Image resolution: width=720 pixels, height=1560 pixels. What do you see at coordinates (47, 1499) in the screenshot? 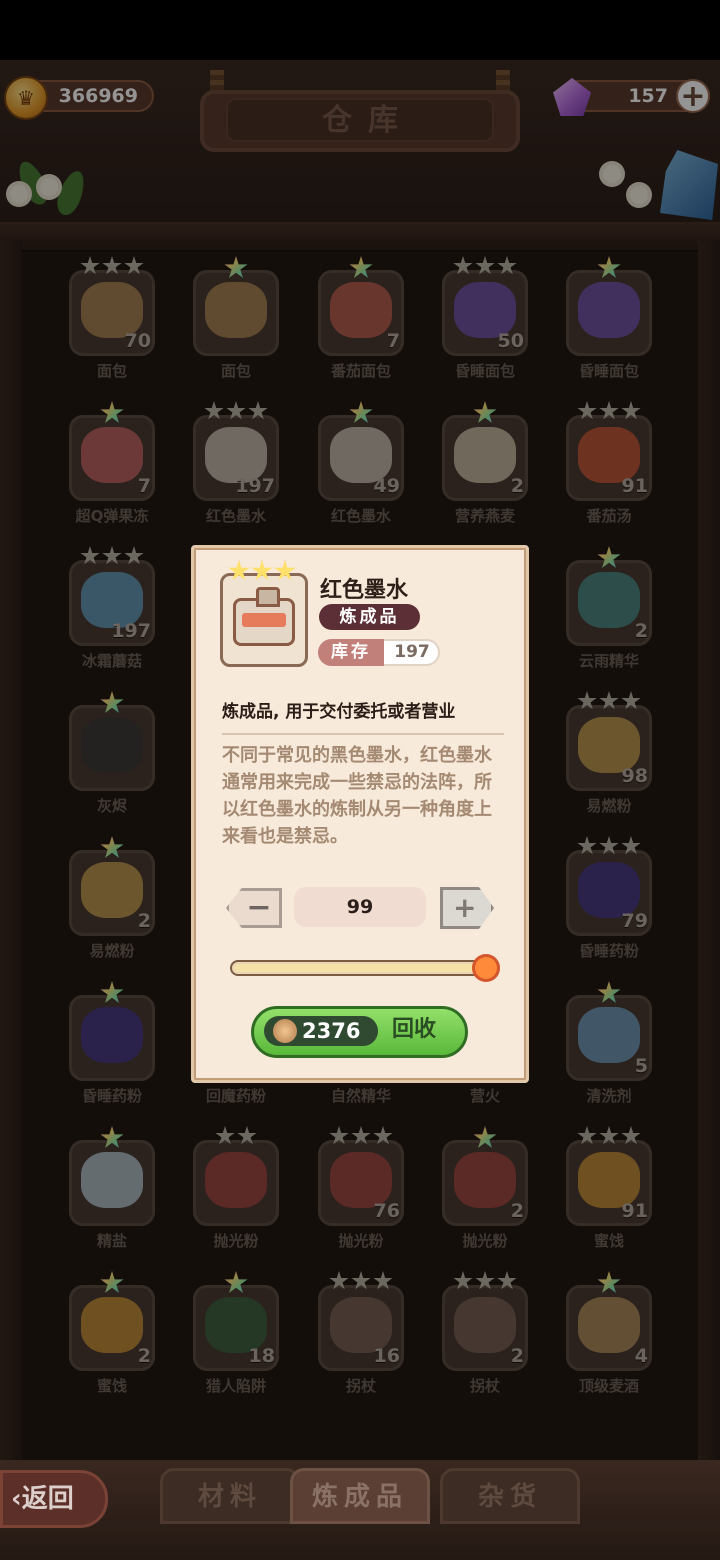
I see `back-label: 返回` at bounding box center [47, 1499].